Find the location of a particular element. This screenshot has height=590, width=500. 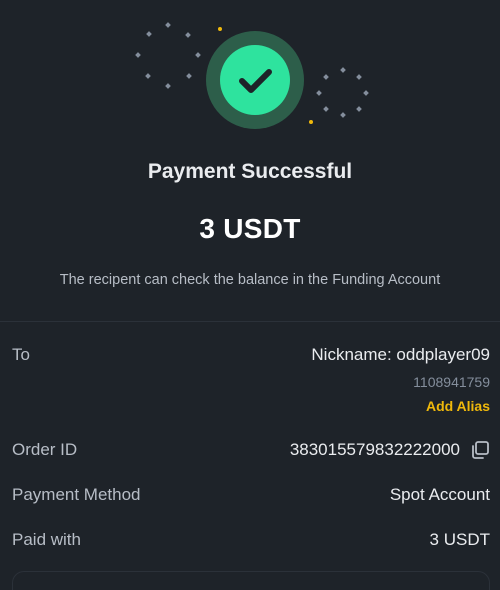

section-divider is located at coordinates (250, 321).